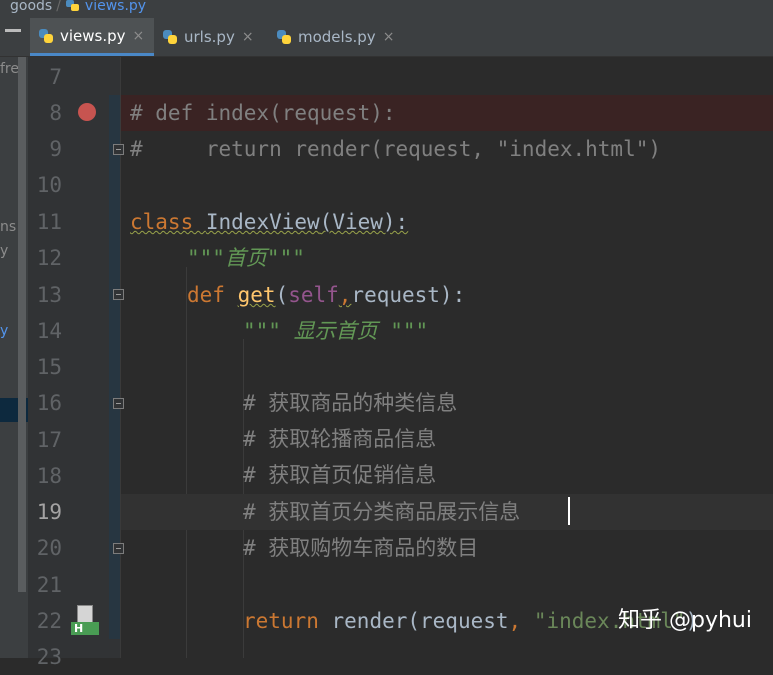 This screenshot has height=675, width=773. Describe the element at coordinates (8, 227) in the screenshot. I see `project-tree-item: ns` at that location.